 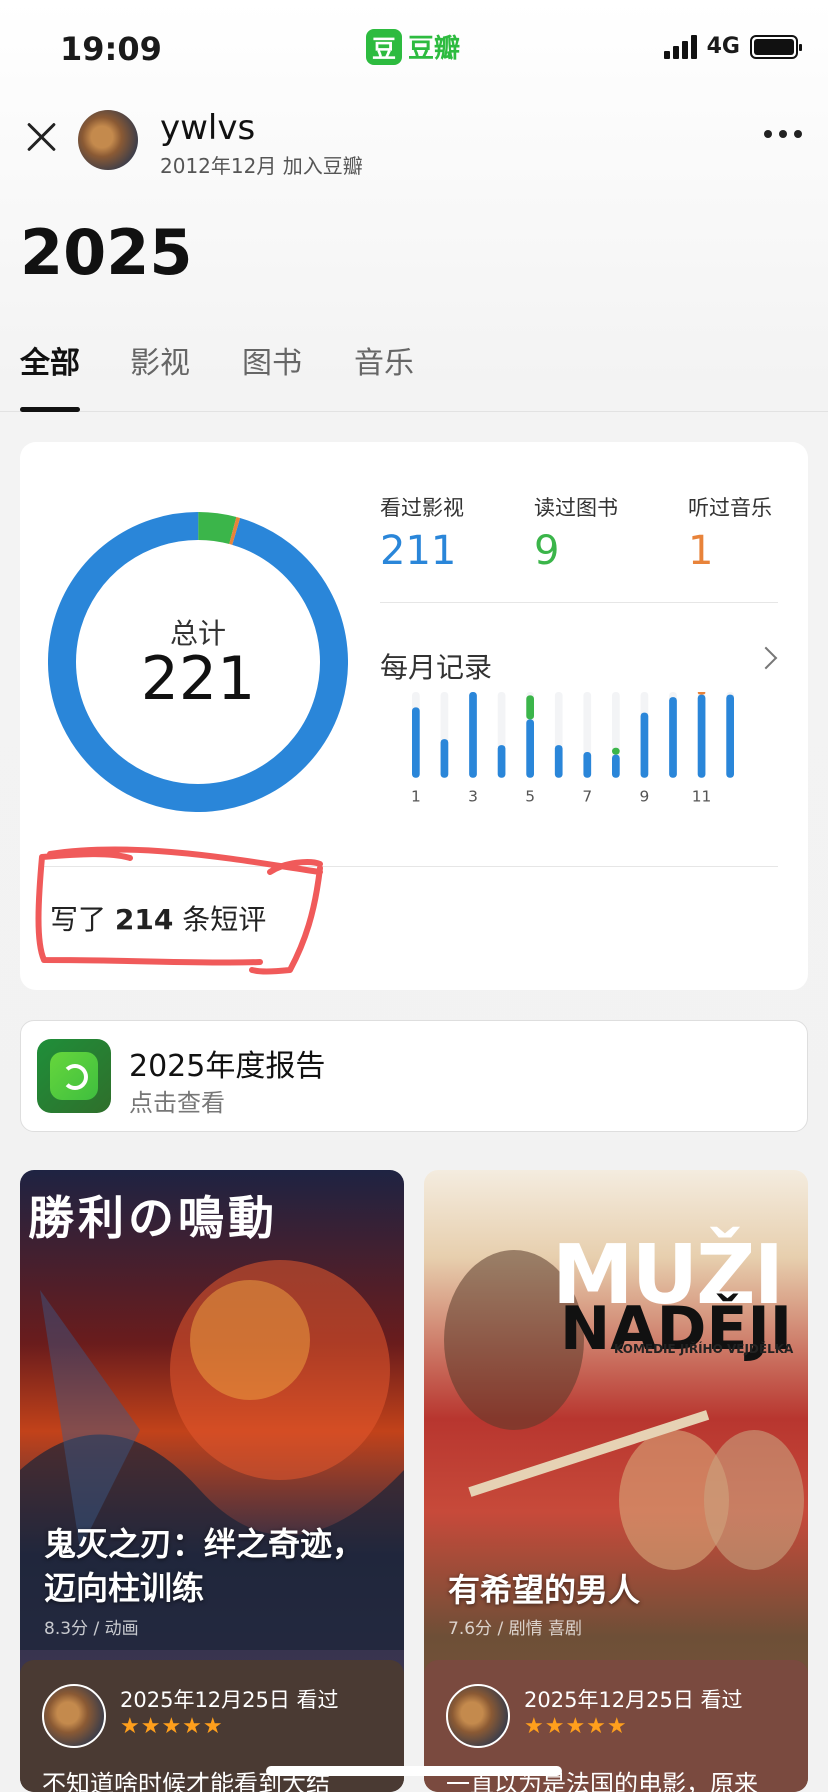 I want to click on douban-app-icon: 豆, so click(x=384, y=46).